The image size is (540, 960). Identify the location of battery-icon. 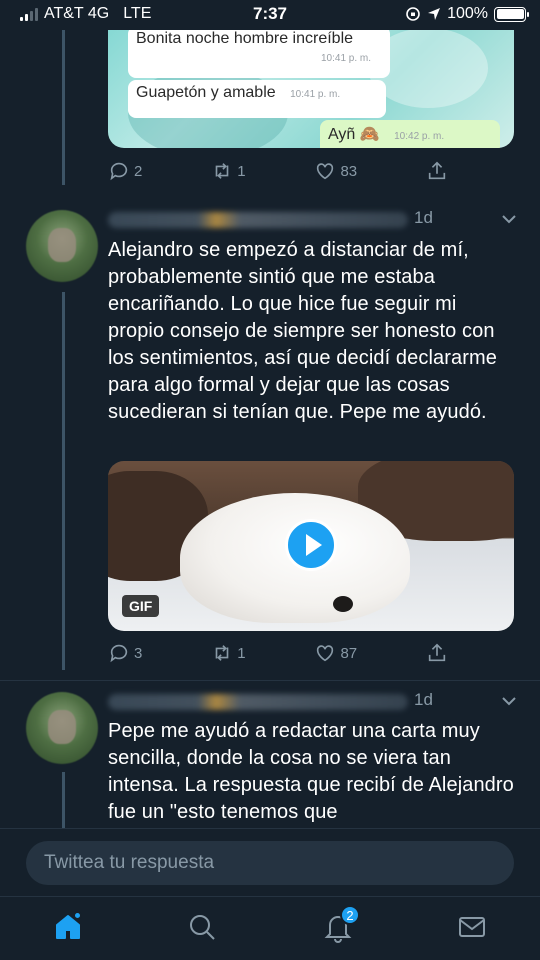
(511, 14).